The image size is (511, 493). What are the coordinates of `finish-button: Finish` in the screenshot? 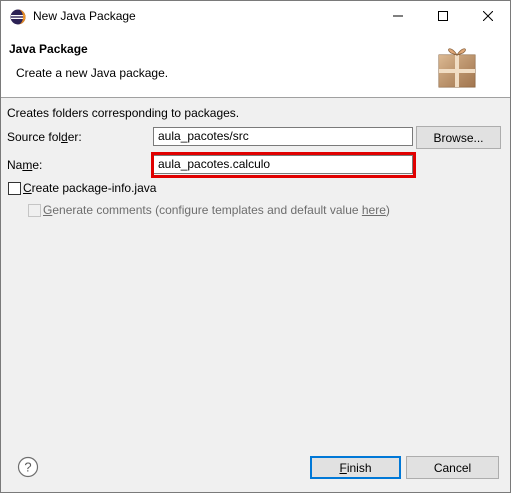 It's located at (355, 467).